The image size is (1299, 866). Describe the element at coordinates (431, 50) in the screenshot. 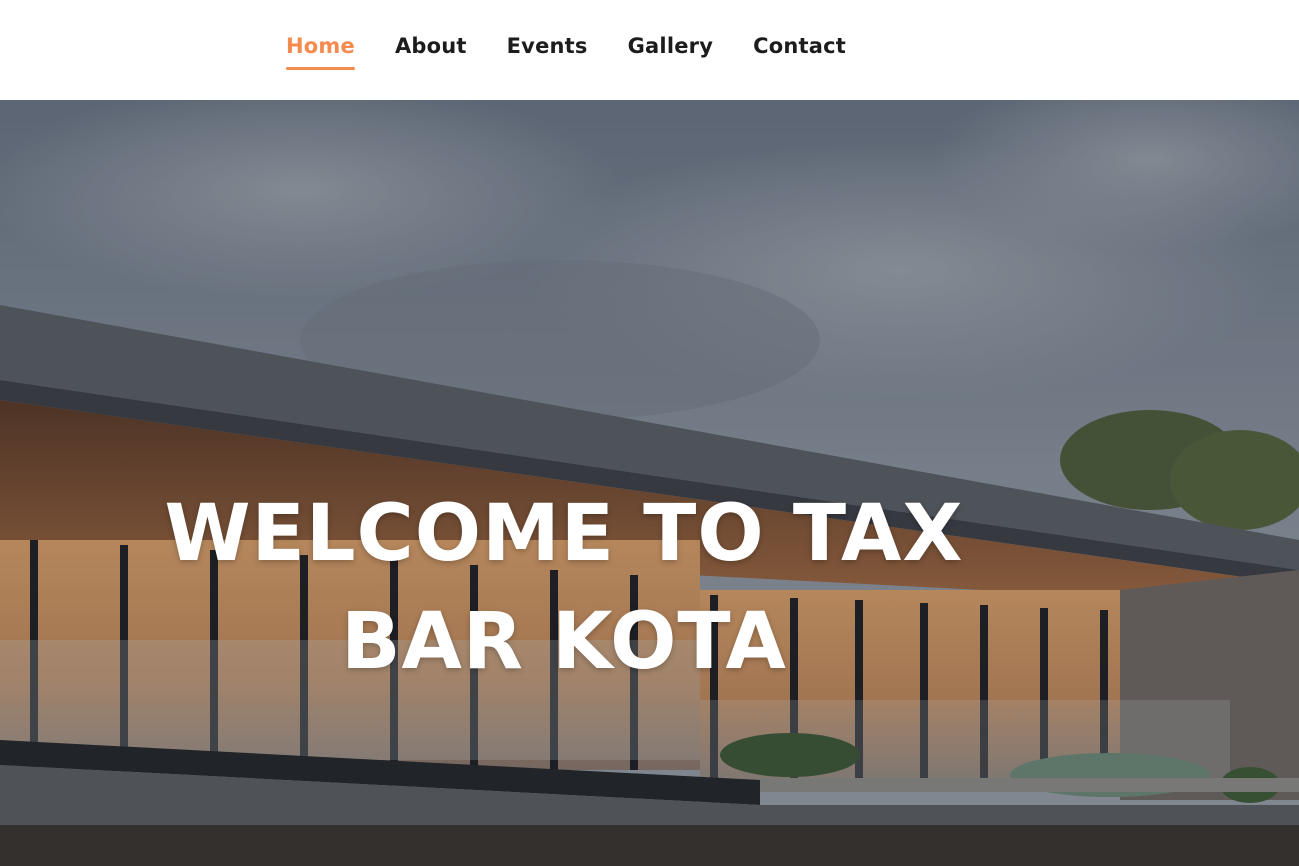

I see `nav-item-about: About` at that location.